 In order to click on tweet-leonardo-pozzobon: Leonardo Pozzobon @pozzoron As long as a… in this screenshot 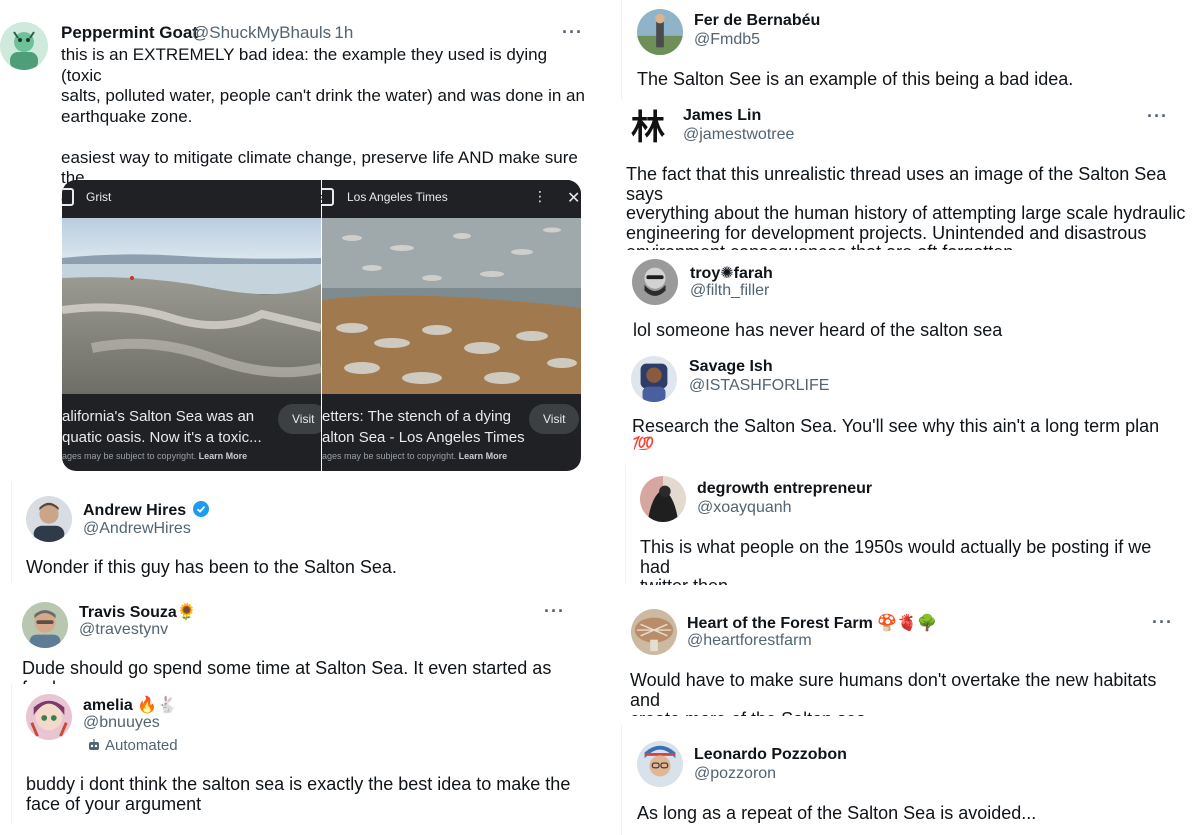, I will do `click(902, 784)`.